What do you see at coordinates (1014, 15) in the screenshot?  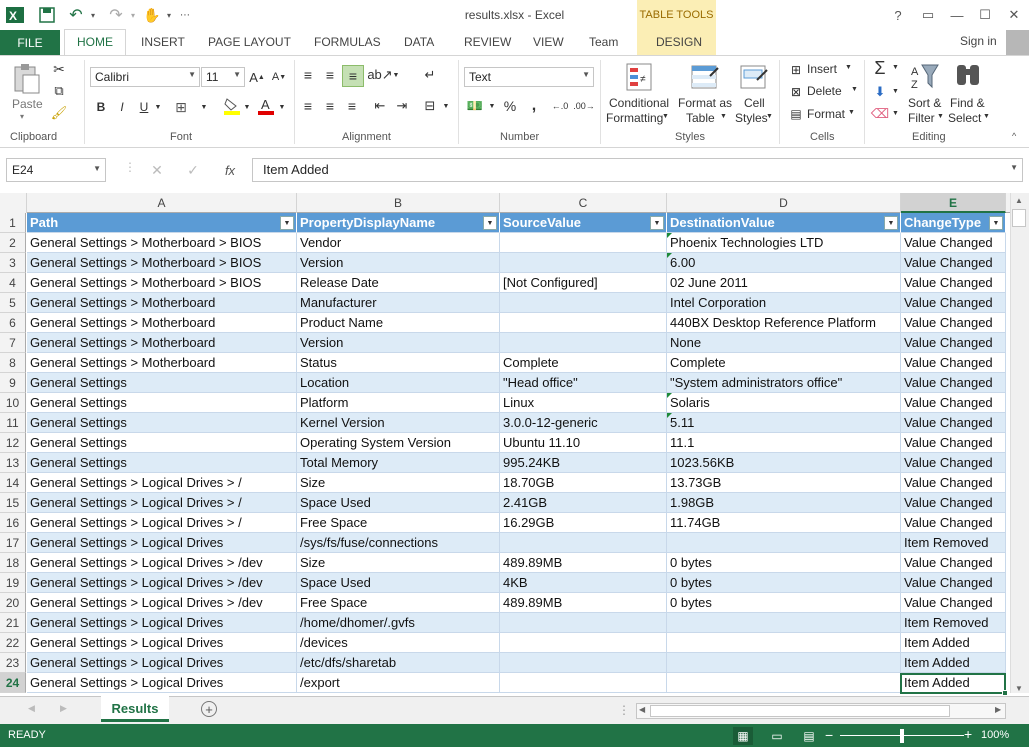 I see `close-button: ✕` at bounding box center [1014, 15].